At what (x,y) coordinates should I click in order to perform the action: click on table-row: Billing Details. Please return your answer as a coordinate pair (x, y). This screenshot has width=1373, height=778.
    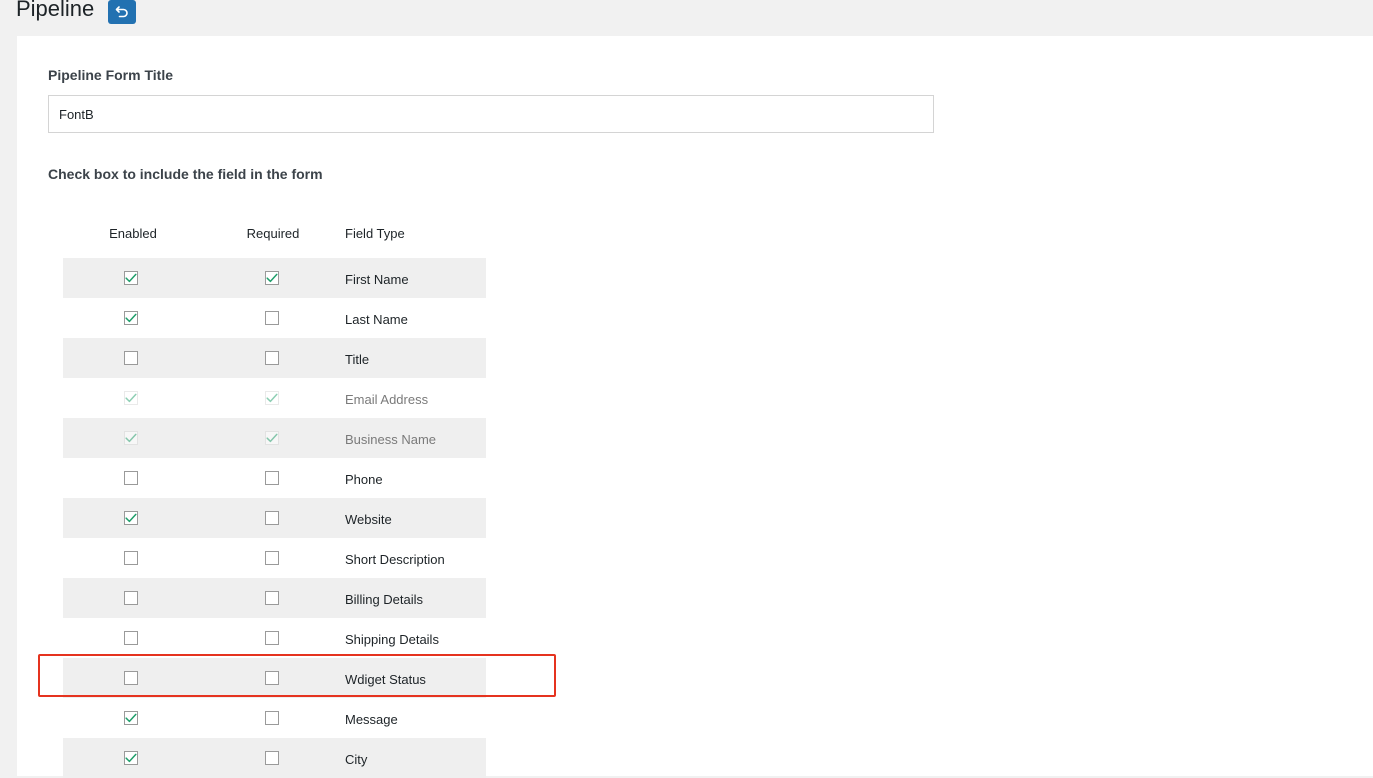
    Looking at the image, I should click on (274, 598).